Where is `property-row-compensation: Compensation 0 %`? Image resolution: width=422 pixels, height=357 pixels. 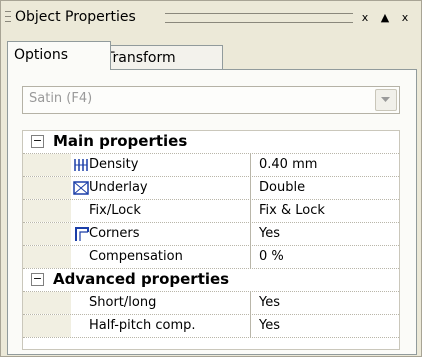 property-row-compensation: Compensation 0 % is located at coordinates (211, 257).